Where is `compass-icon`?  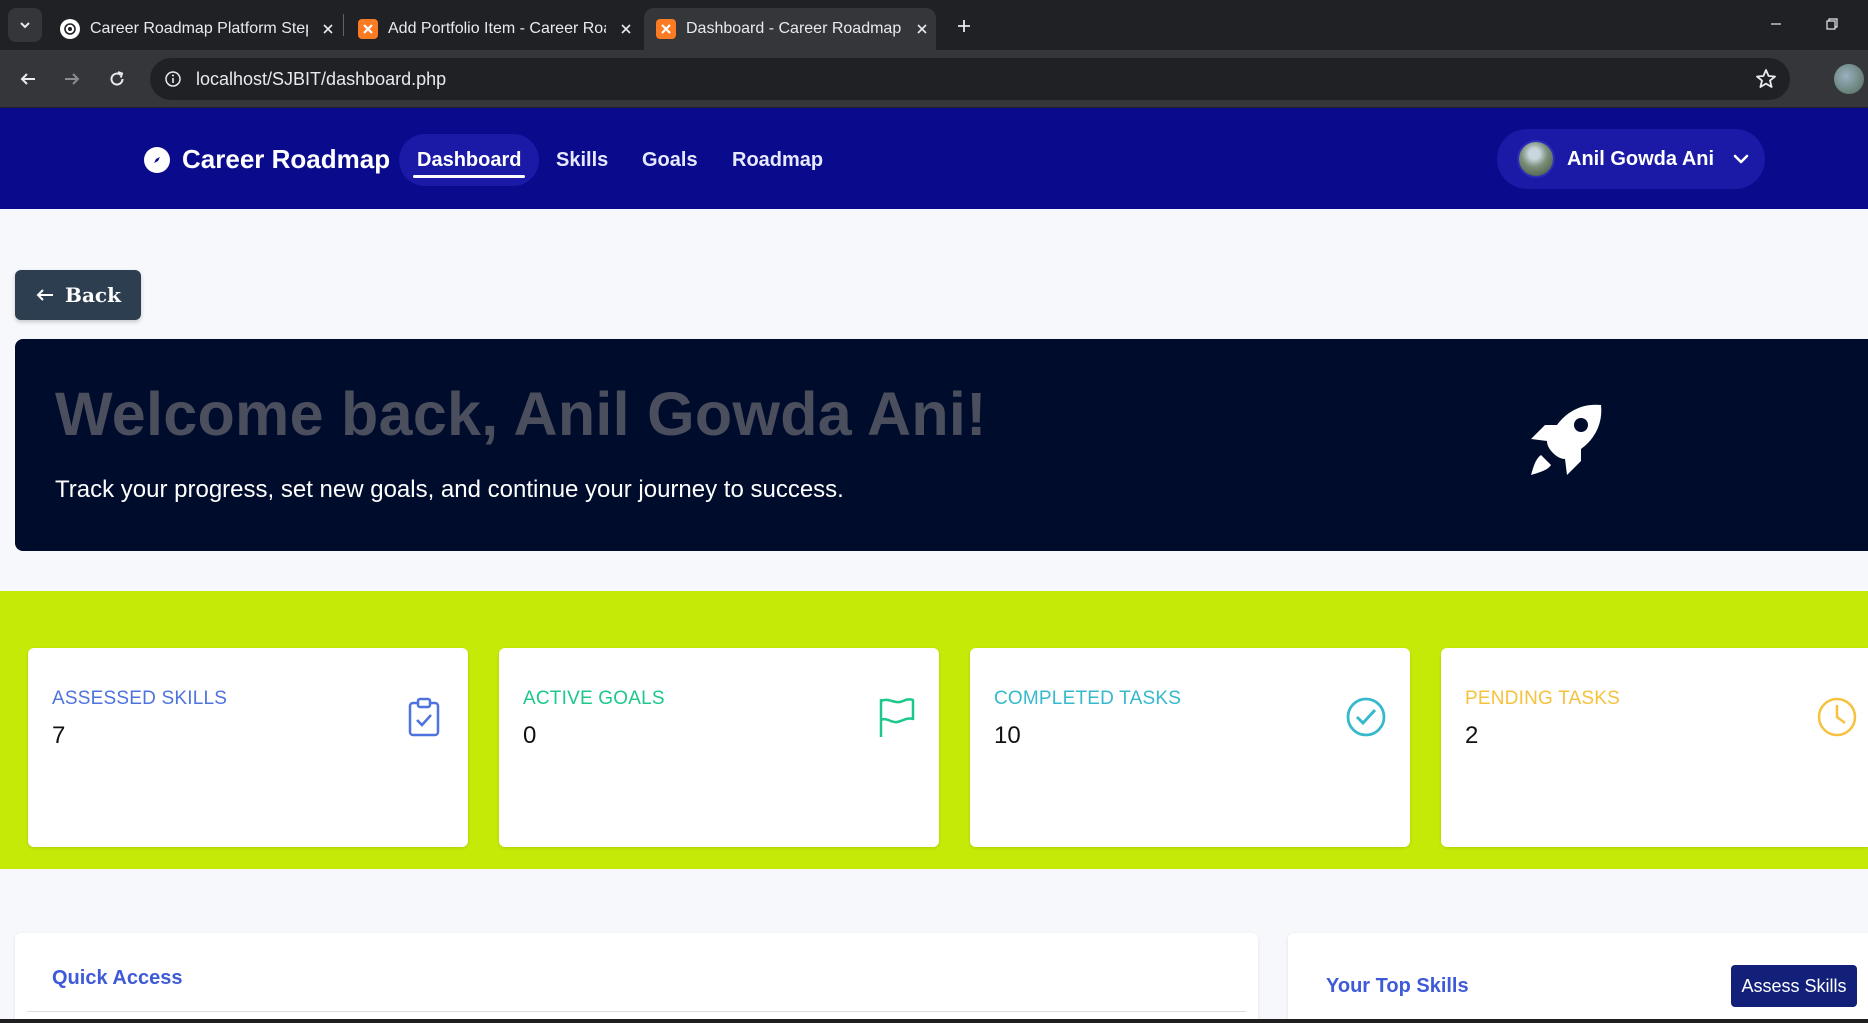 compass-icon is located at coordinates (157, 159).